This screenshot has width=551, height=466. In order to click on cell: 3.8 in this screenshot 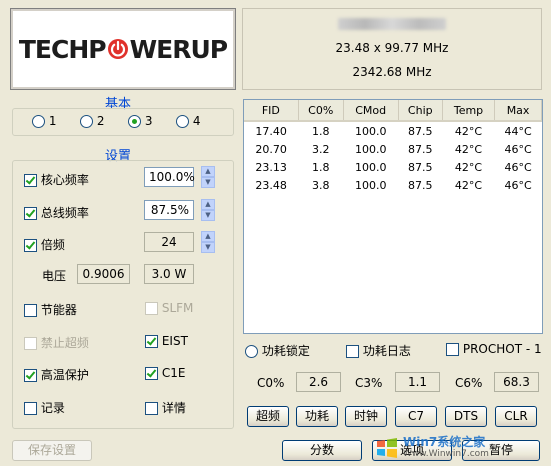, I will do `click(320, 185)`.